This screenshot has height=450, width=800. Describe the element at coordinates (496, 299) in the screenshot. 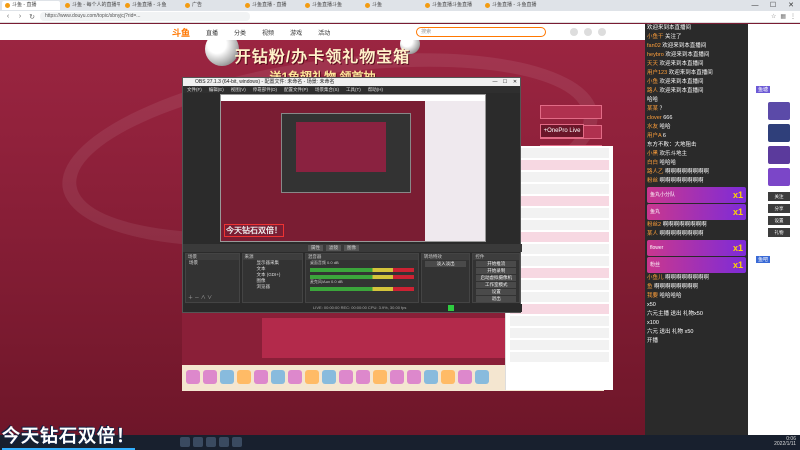

I see `exit-button: 退出` at that location.